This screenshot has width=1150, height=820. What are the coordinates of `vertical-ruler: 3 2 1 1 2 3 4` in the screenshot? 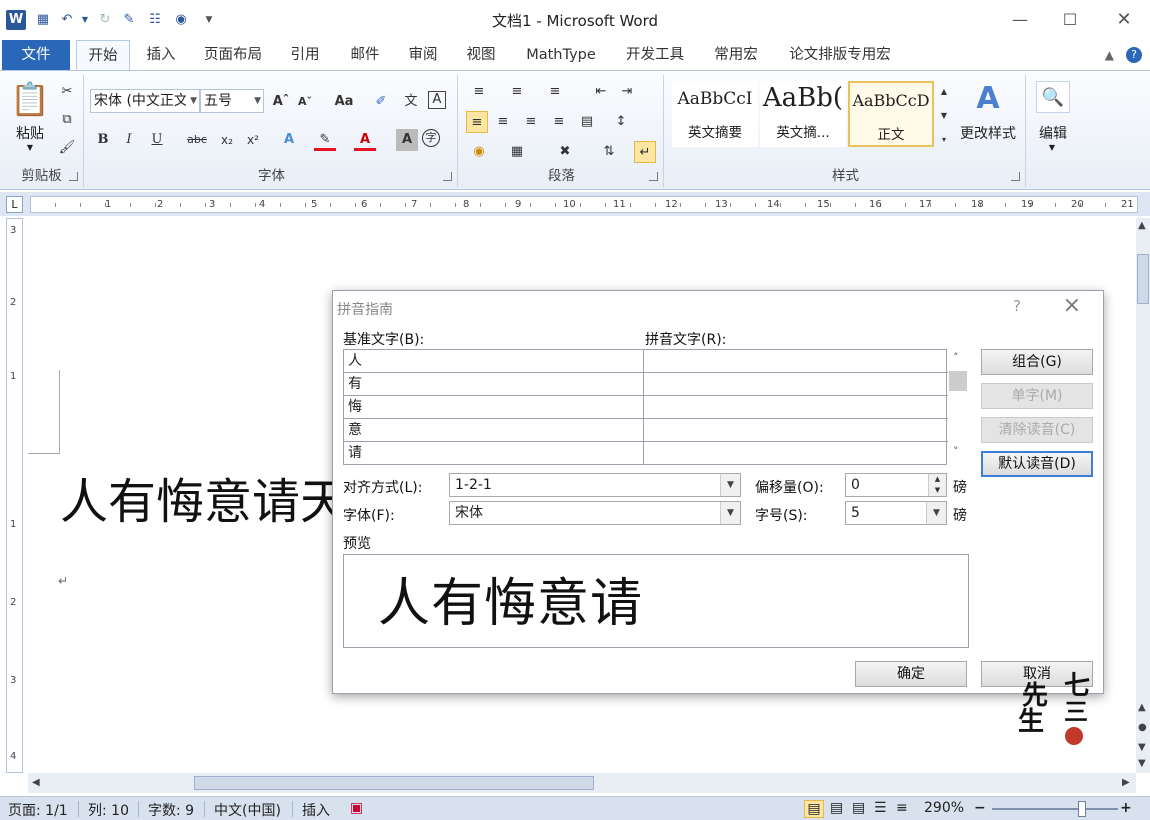 It's located at (14, 495).